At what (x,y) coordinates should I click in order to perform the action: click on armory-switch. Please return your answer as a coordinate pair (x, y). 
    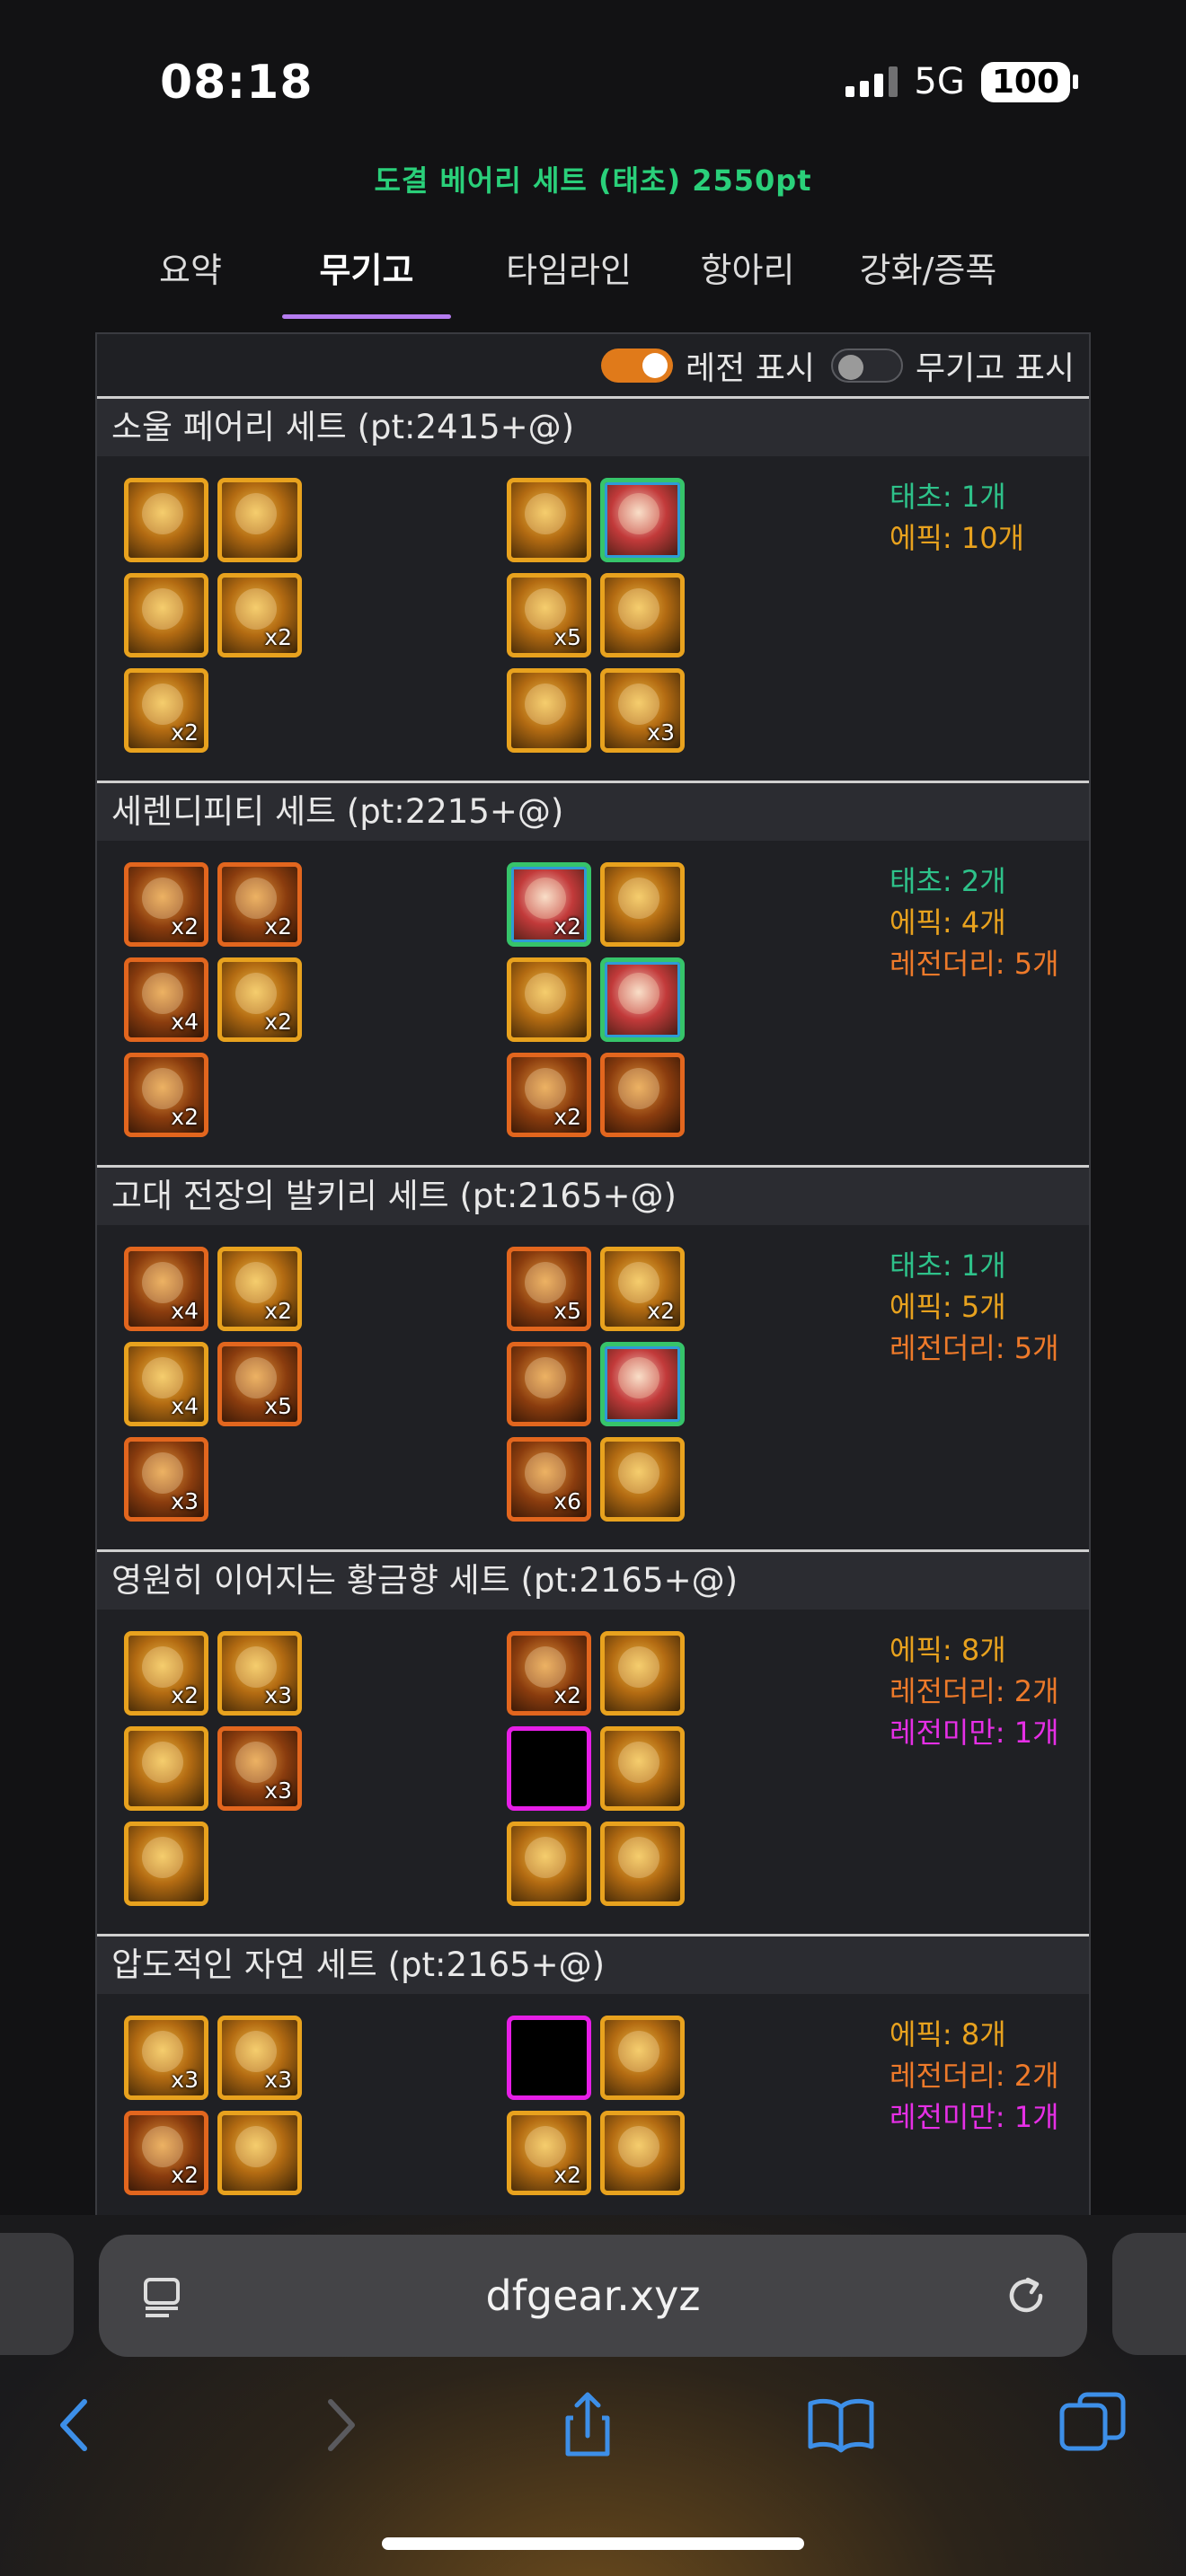
    Looking at the image, I should click on (866, 365).